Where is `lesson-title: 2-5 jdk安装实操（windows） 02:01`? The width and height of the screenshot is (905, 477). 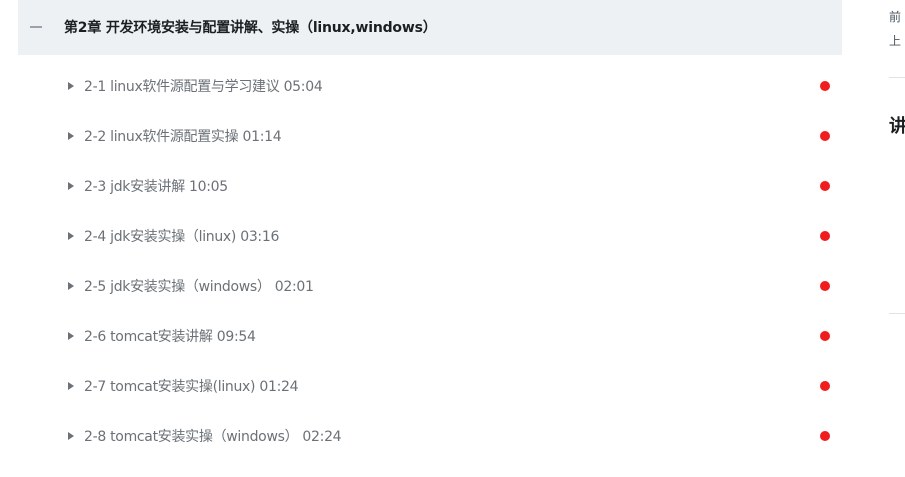
lesson-title: 2-5 jdk安装实操（windows） 02:01 is located at coordinates (199, 286).